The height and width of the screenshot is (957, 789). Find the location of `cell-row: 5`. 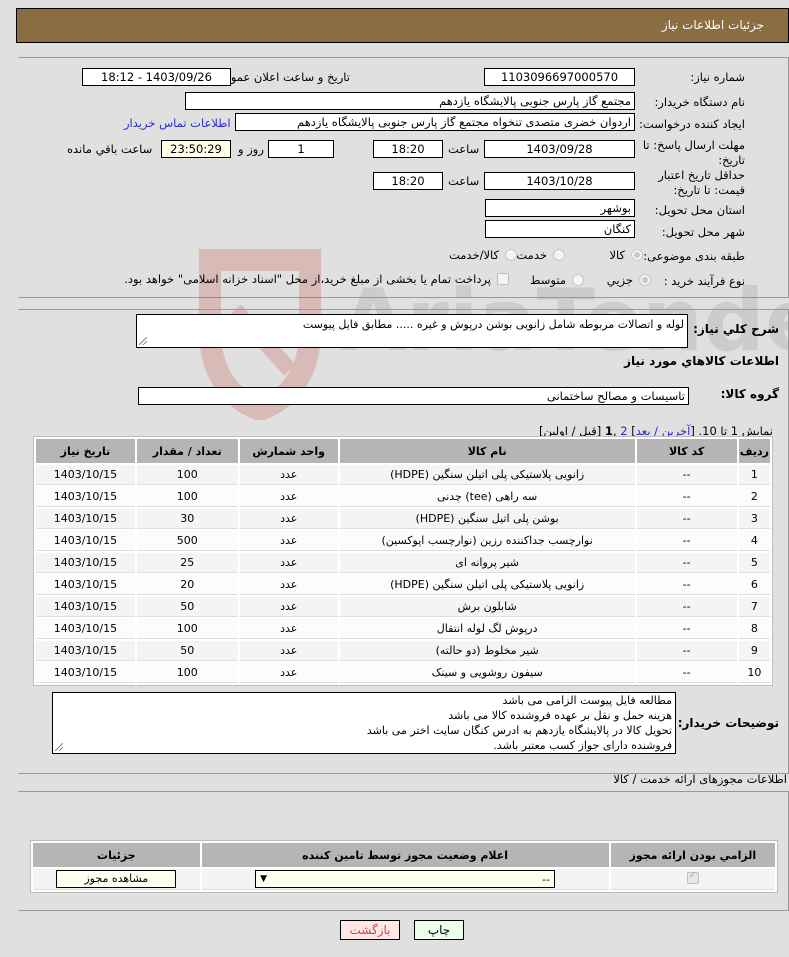

cell-row: 5 is located at coordinates (754, 563).